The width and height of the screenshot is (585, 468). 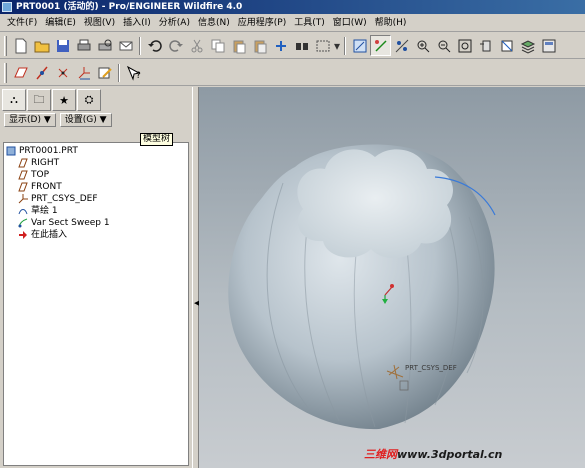 What do you see at coordinates (23, 199) in the screenshot?
I see `csys-icon` at bounding box center [23, 199].